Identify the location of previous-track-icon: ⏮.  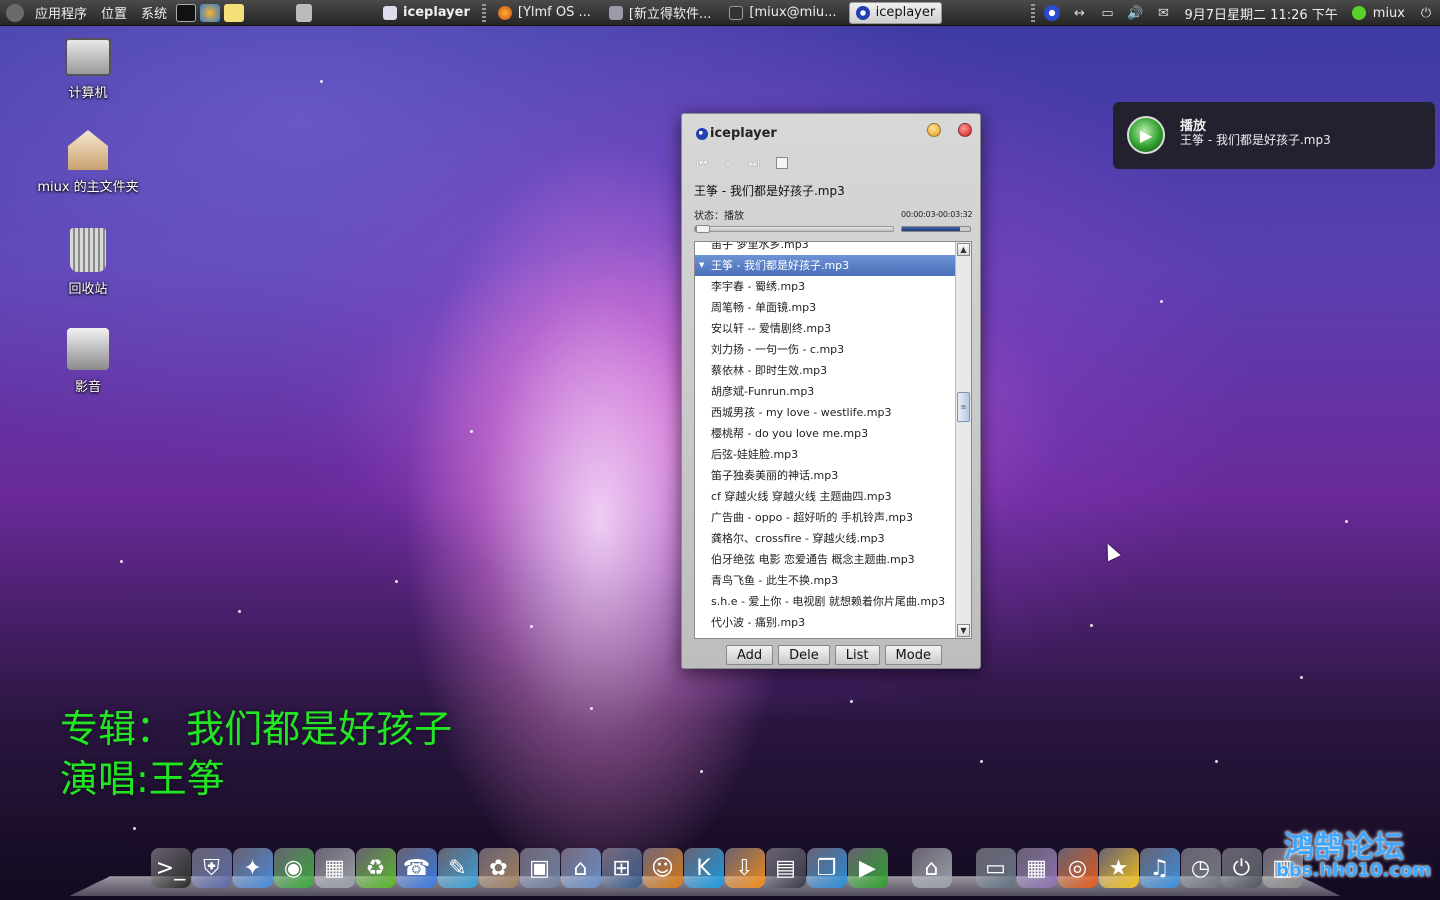
(702, 163).